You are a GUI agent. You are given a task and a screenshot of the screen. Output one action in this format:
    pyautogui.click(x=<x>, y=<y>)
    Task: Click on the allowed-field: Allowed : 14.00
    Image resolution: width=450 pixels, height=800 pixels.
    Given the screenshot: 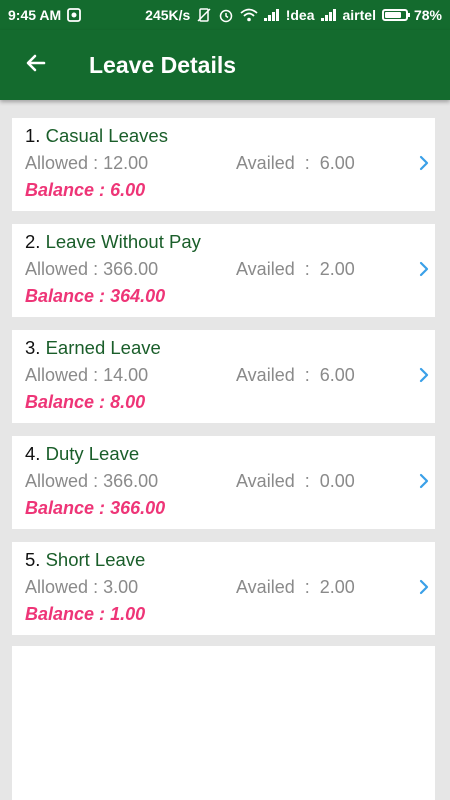 What is the action you would take?
    pyautogui.click(x=130, y=375)
    